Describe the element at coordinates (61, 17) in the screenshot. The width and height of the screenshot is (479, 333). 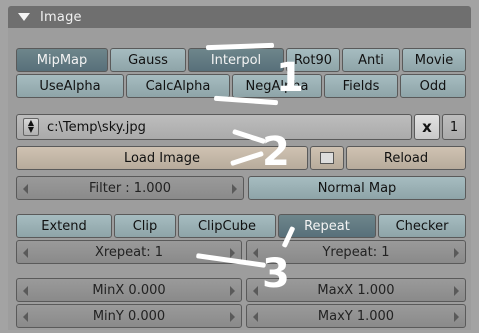
I see `panel-title: Image` at that location.